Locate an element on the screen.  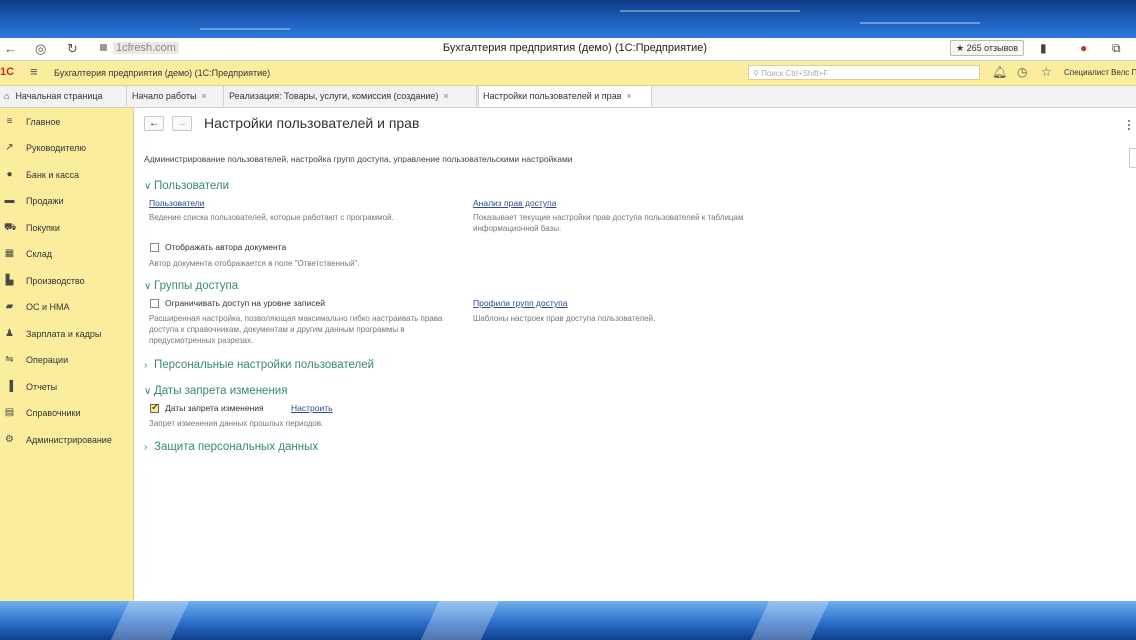
change-dates-checkbox: Даты запрета изменения is located at coordinates (207, 407).